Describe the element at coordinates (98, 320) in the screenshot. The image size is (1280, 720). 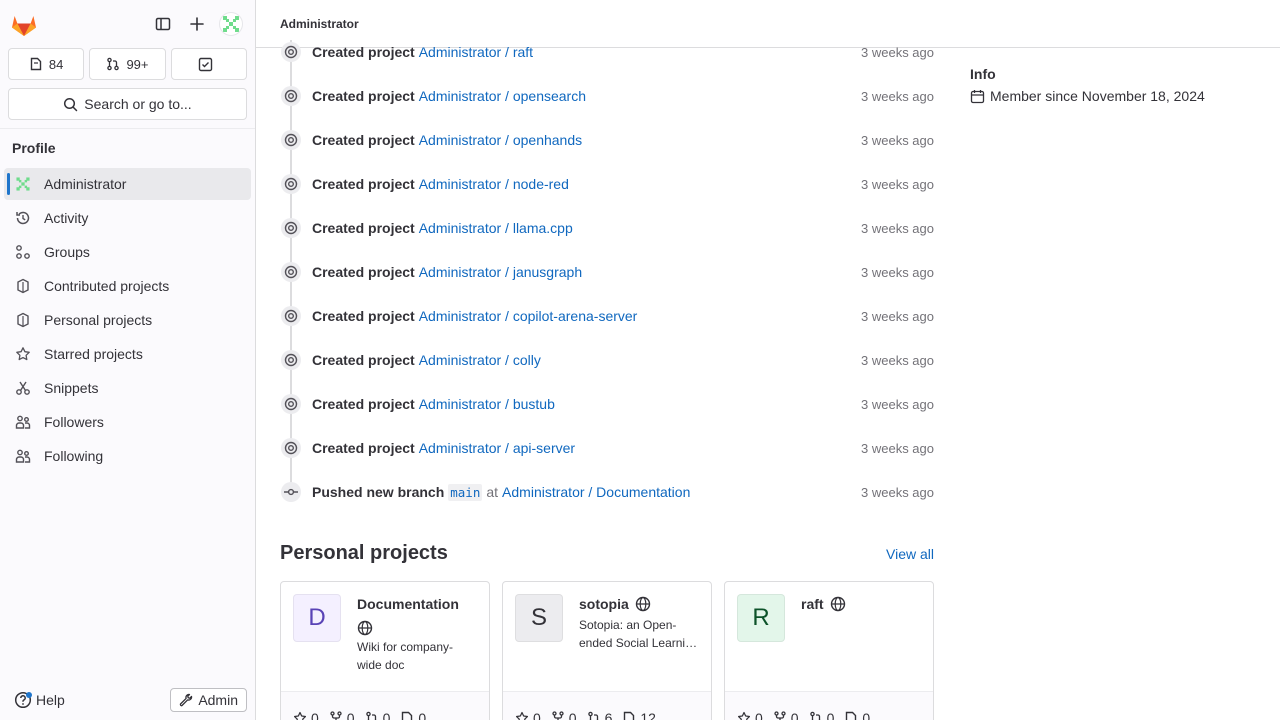
I see `sidebar-item-label: Personal projects` at that location.